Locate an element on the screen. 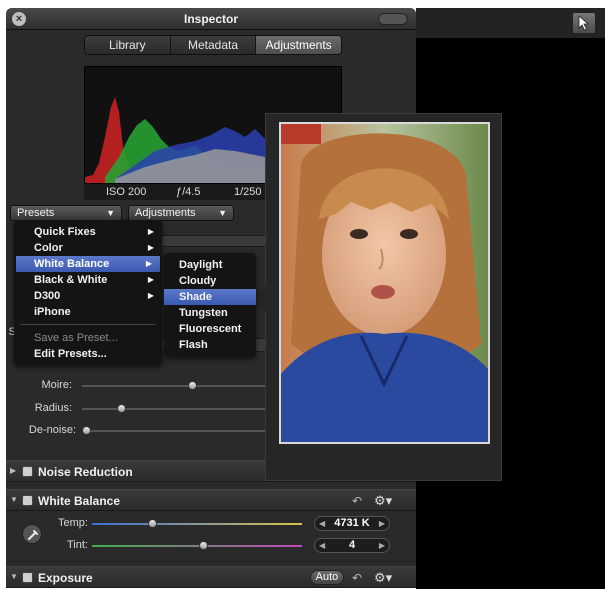 The height and width of the screenshot is (589, 605). inspector-tabs: Library Metadata Adjustments is located at coordinates (213, 45).